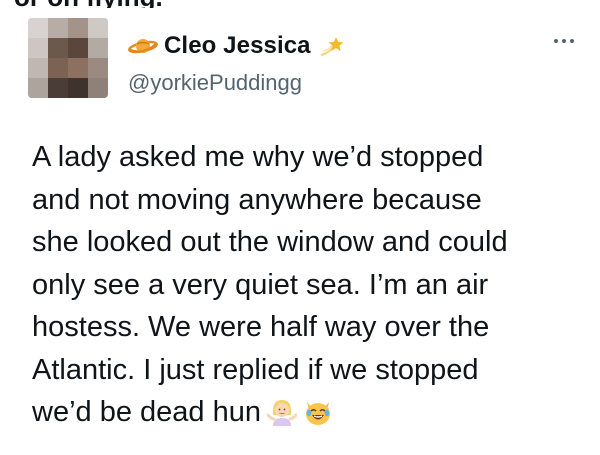  What do you see at coordinates (332, 47) in the screenshot?
I see `shooting-star-icon` at bounding box center [332, 47].